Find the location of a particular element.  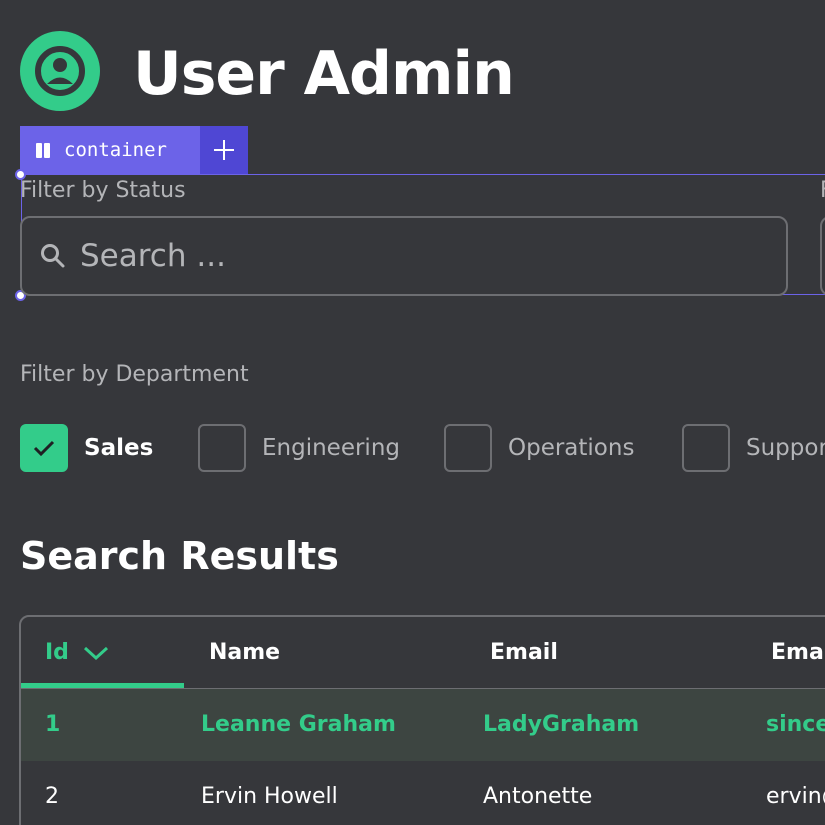

column-header-id-label: Id is located at coordinates (57, 652).